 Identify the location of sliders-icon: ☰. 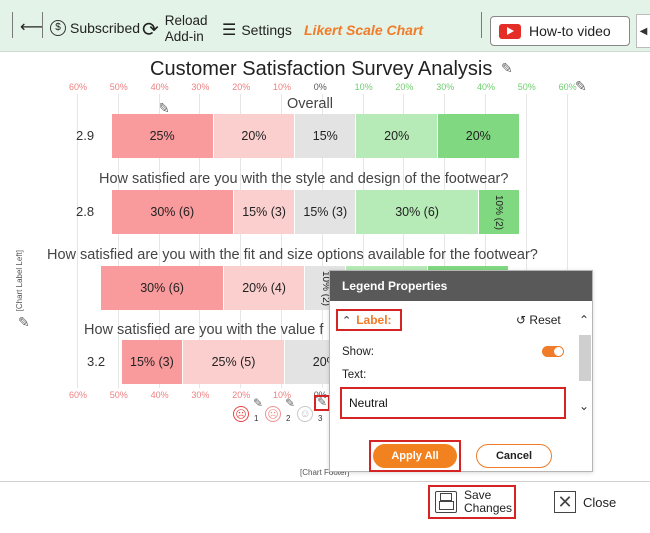
(229, 30).